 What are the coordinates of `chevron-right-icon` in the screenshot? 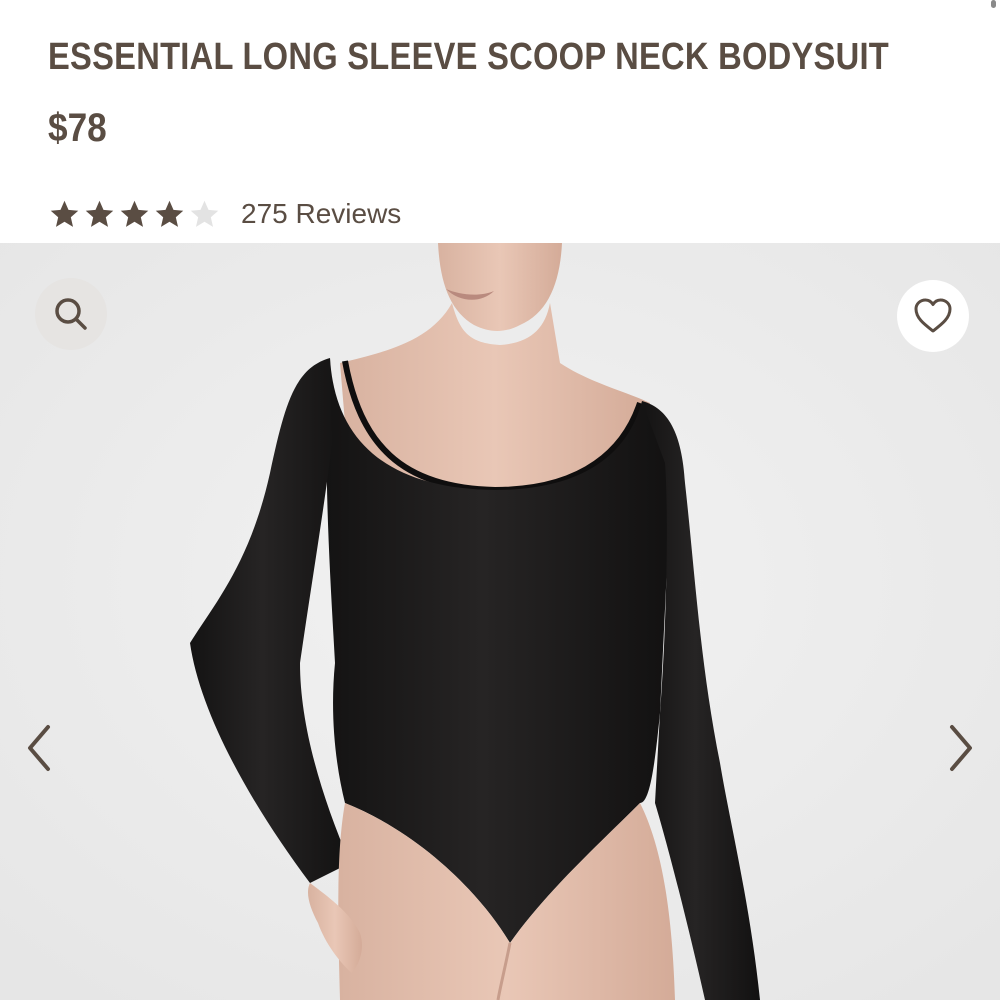 It's located at (961, 748).